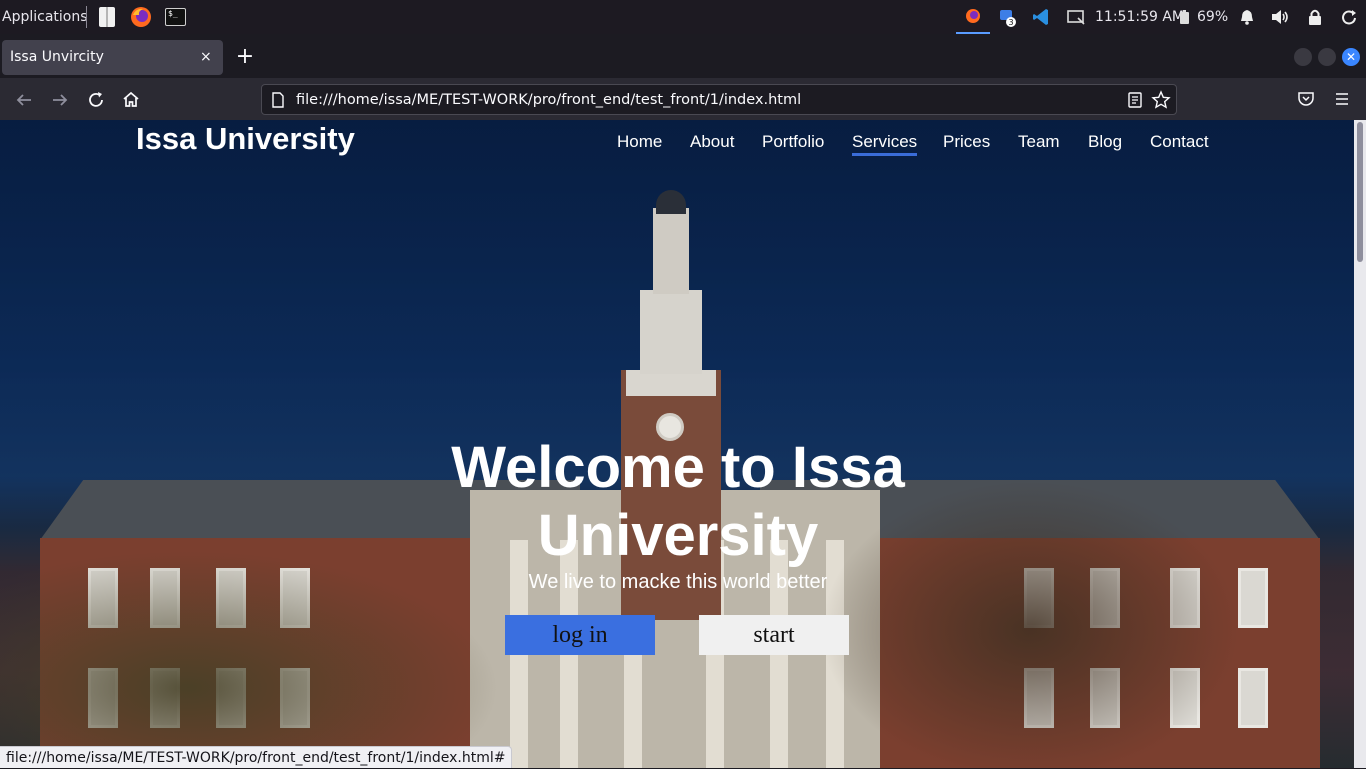 This screenshot has width=1366, height=769. Describe the element at coordinates (1327, 57) in the screenshot. I see `window-maximize-button` at that location.